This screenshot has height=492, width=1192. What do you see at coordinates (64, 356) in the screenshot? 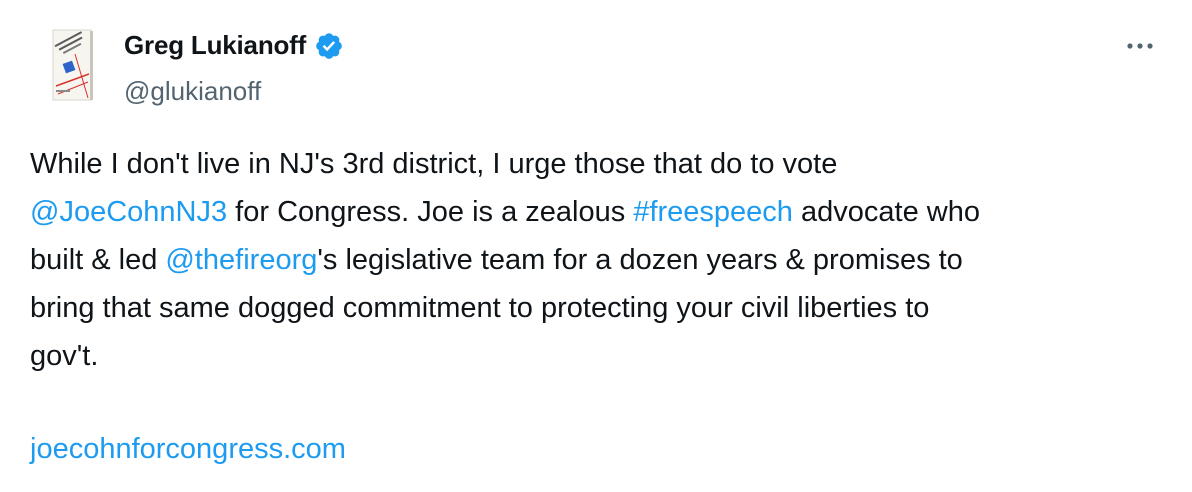
I see `tweet-text-segment: gov't.` at bounding box center [64, 356].